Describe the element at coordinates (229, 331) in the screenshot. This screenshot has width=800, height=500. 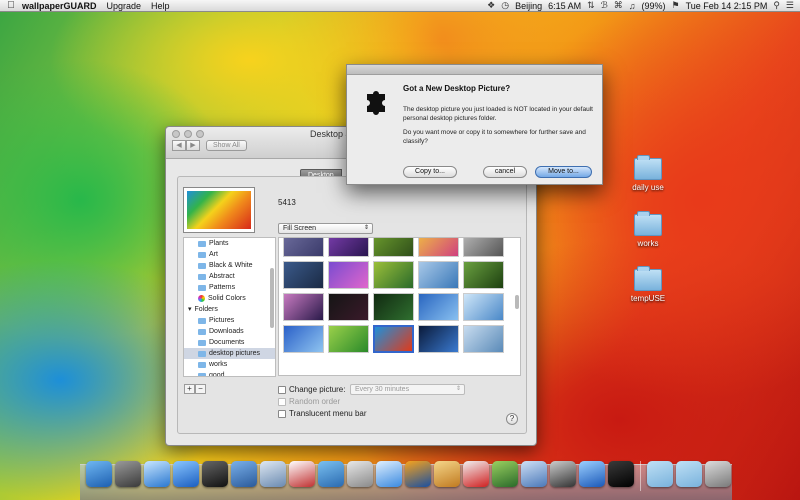
I see `source-item: Downloads` at that location.